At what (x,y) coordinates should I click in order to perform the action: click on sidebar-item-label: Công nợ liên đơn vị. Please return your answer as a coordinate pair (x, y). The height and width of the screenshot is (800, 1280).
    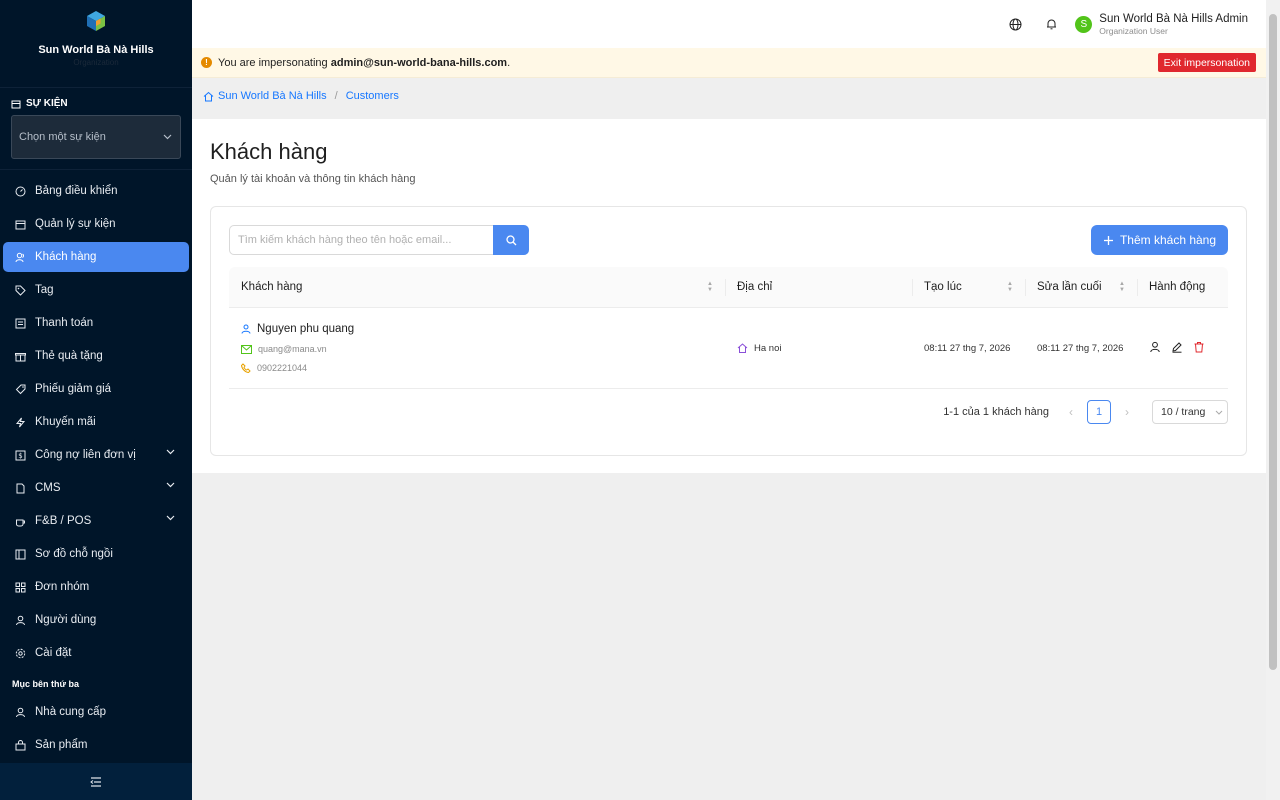
    Looking at the image, I should click on (85, 455).